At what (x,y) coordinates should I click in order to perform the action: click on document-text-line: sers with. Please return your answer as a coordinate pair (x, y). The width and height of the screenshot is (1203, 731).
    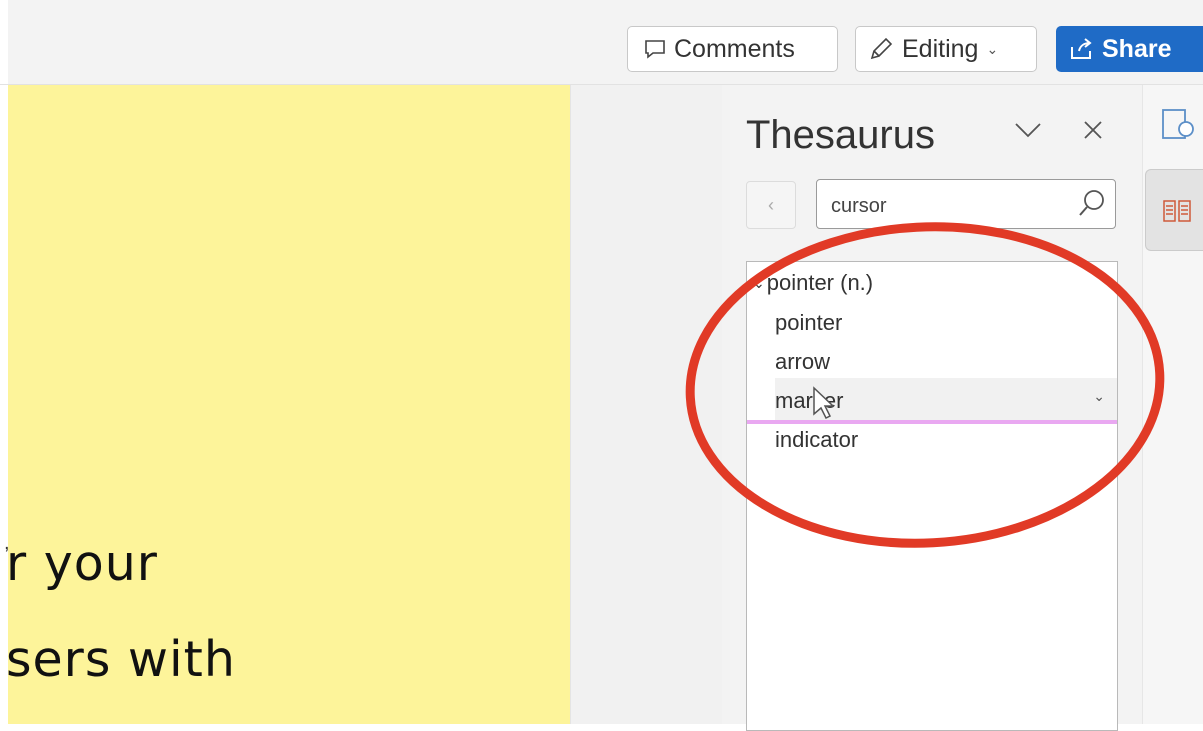
    Looking at the image, I should click on (121, 659).